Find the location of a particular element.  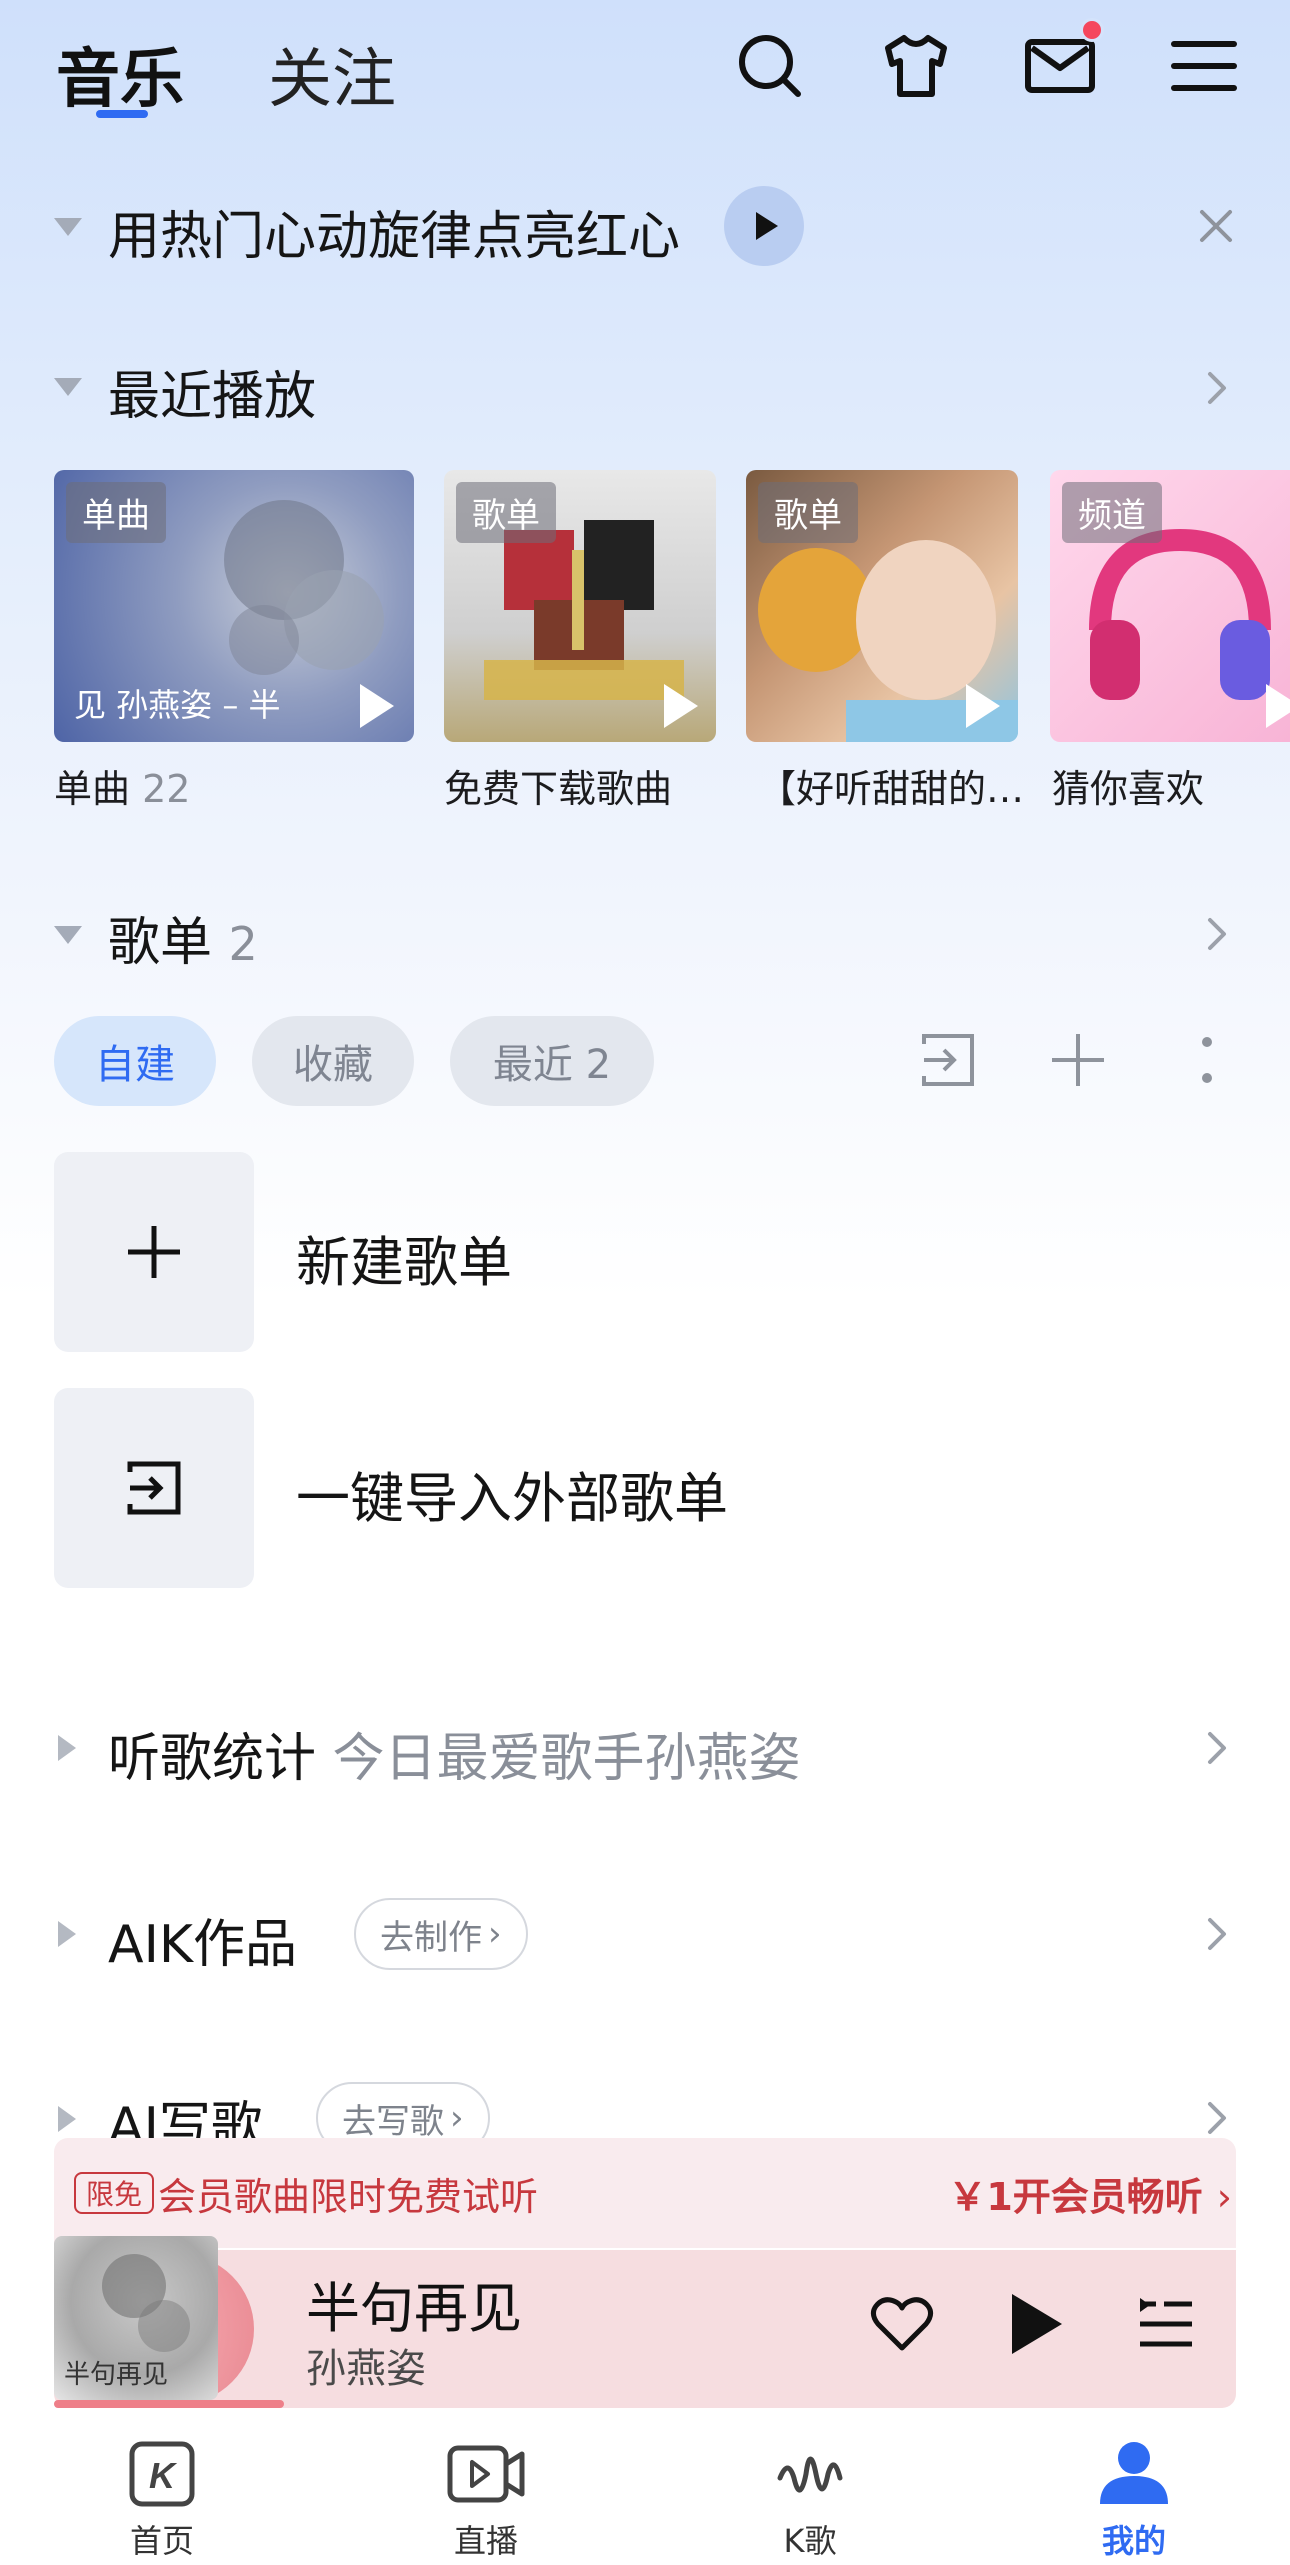

recent-card-channel: 频道 is located at coordinates (1170, 606).